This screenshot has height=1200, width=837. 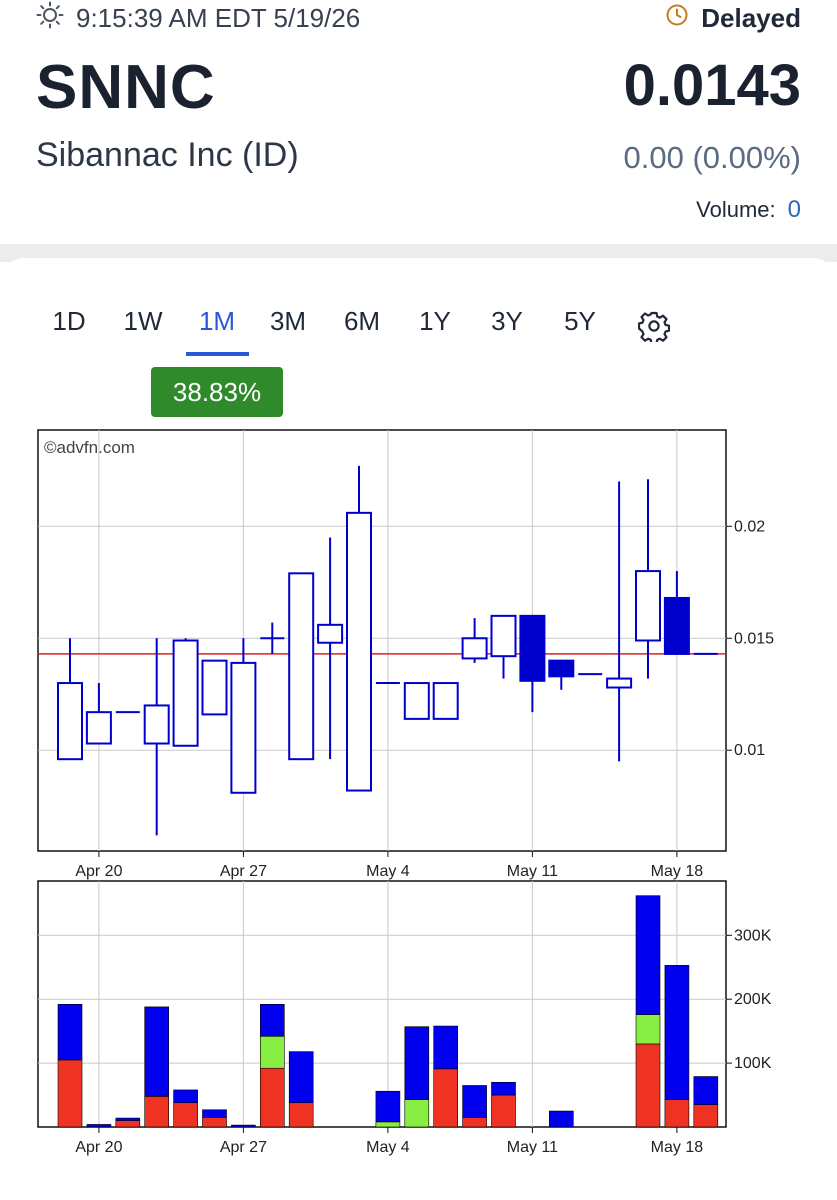 What do you see at coordinates (753, 1063) in the screenshot?
I see `volume-y-tick-label: 100K` at bounding box center [753, 1063].